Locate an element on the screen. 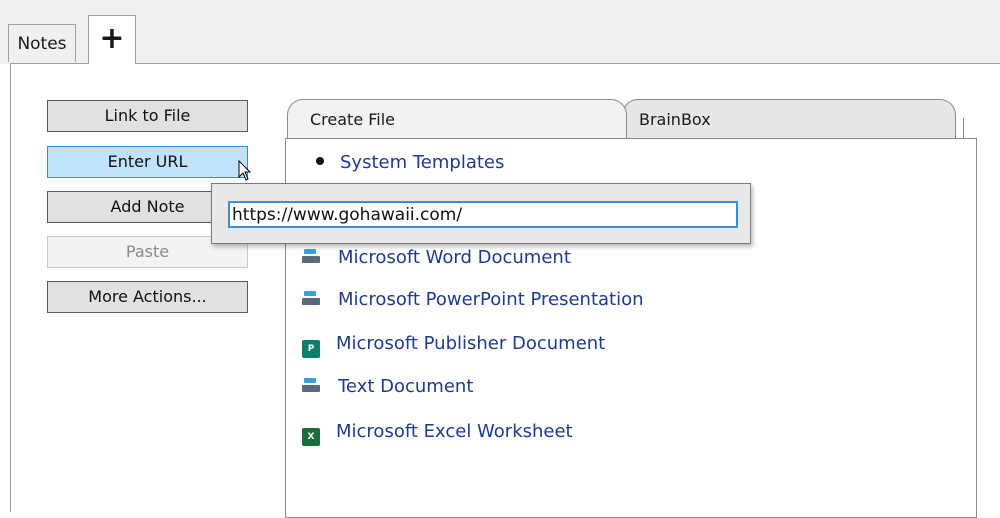 The image size is (1000, 518). list-item-label: Microsoft PowerPoint Presentation is located at coordinates (491, 299).